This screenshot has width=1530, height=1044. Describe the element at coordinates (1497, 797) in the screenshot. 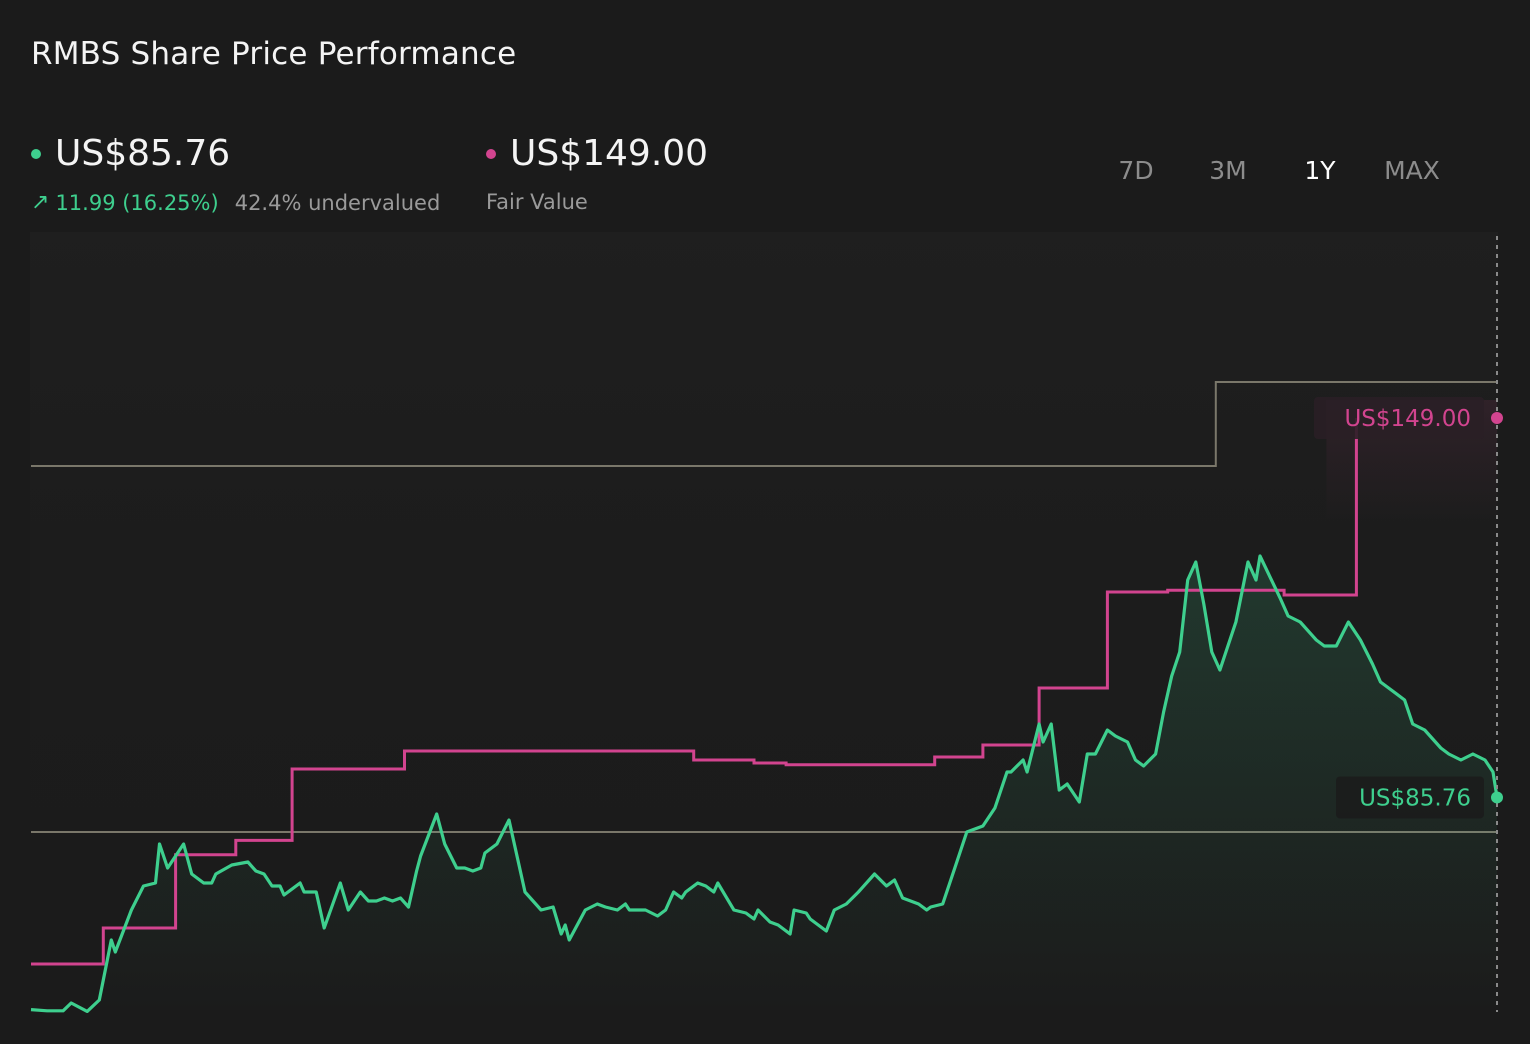

I see `price-end-marker` at that location.